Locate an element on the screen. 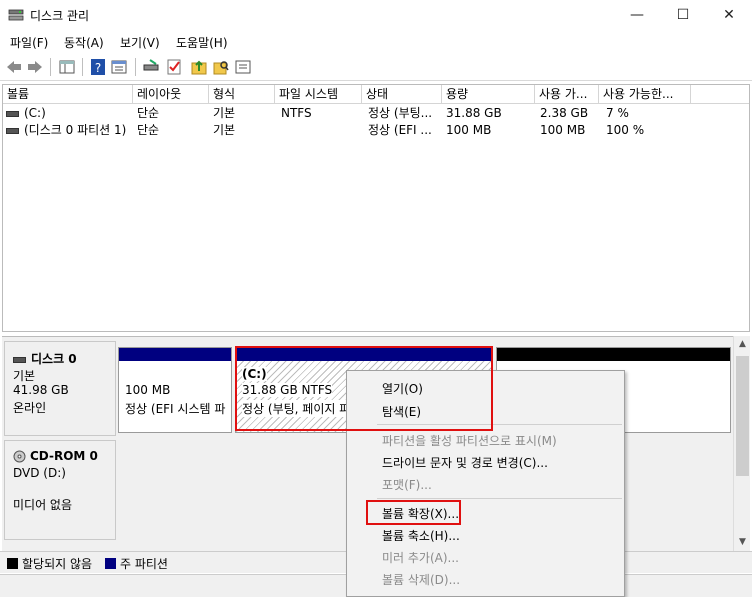 The width and height of the screenshot is (752, 597). column-capacity: 용량 is located at coordinates (488, 94).